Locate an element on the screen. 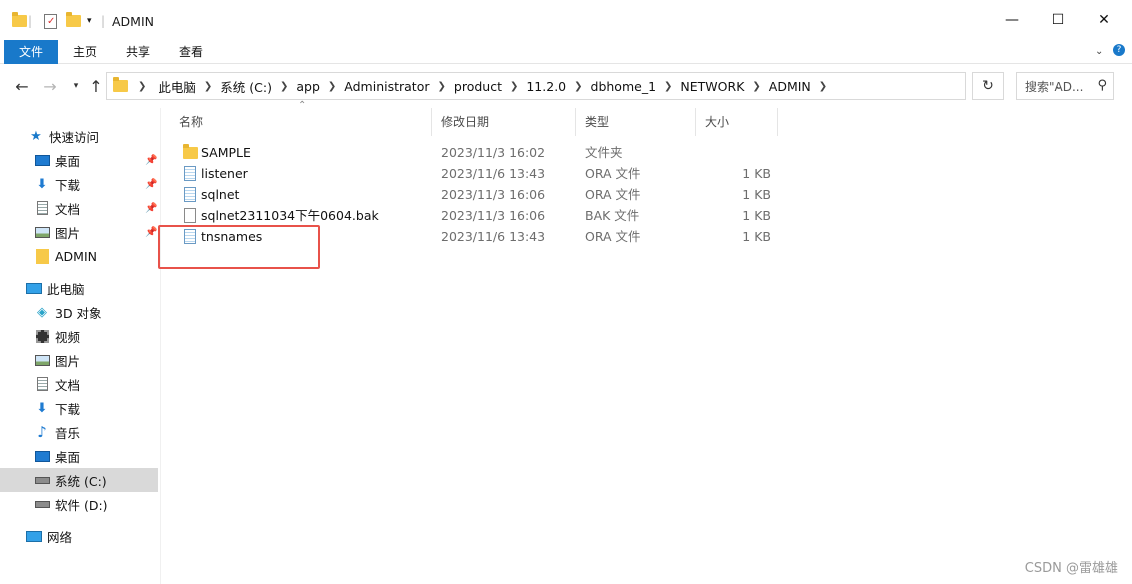 The height and width of the screenshot is (584, 1132). pane-divider is located at coordinates (160, 346).